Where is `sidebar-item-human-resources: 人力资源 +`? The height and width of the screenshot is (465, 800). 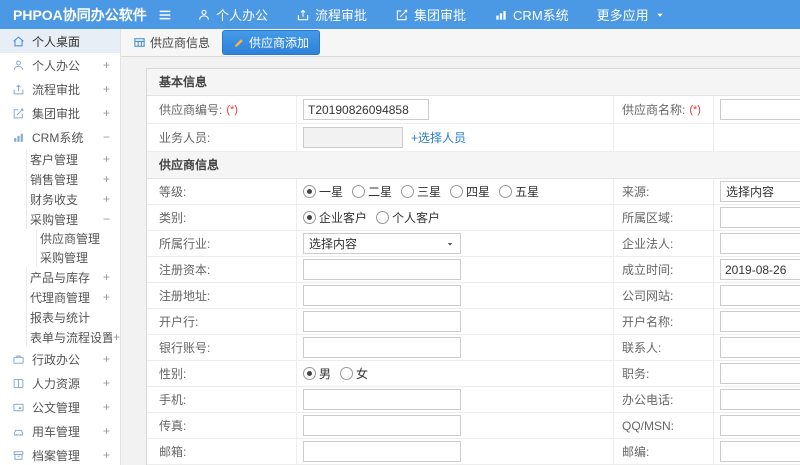
sidebar-item-human-resources: 人力资源 + is located at coordinates (60, 383).